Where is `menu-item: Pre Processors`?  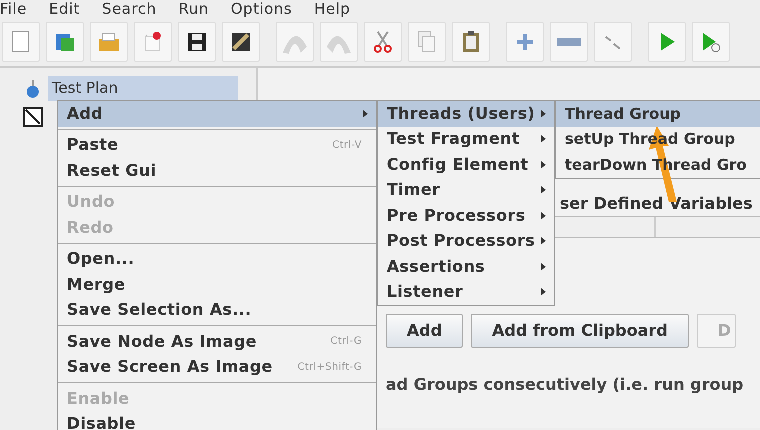
menu-item: Pre Processors is located at coordinates (466, 215).